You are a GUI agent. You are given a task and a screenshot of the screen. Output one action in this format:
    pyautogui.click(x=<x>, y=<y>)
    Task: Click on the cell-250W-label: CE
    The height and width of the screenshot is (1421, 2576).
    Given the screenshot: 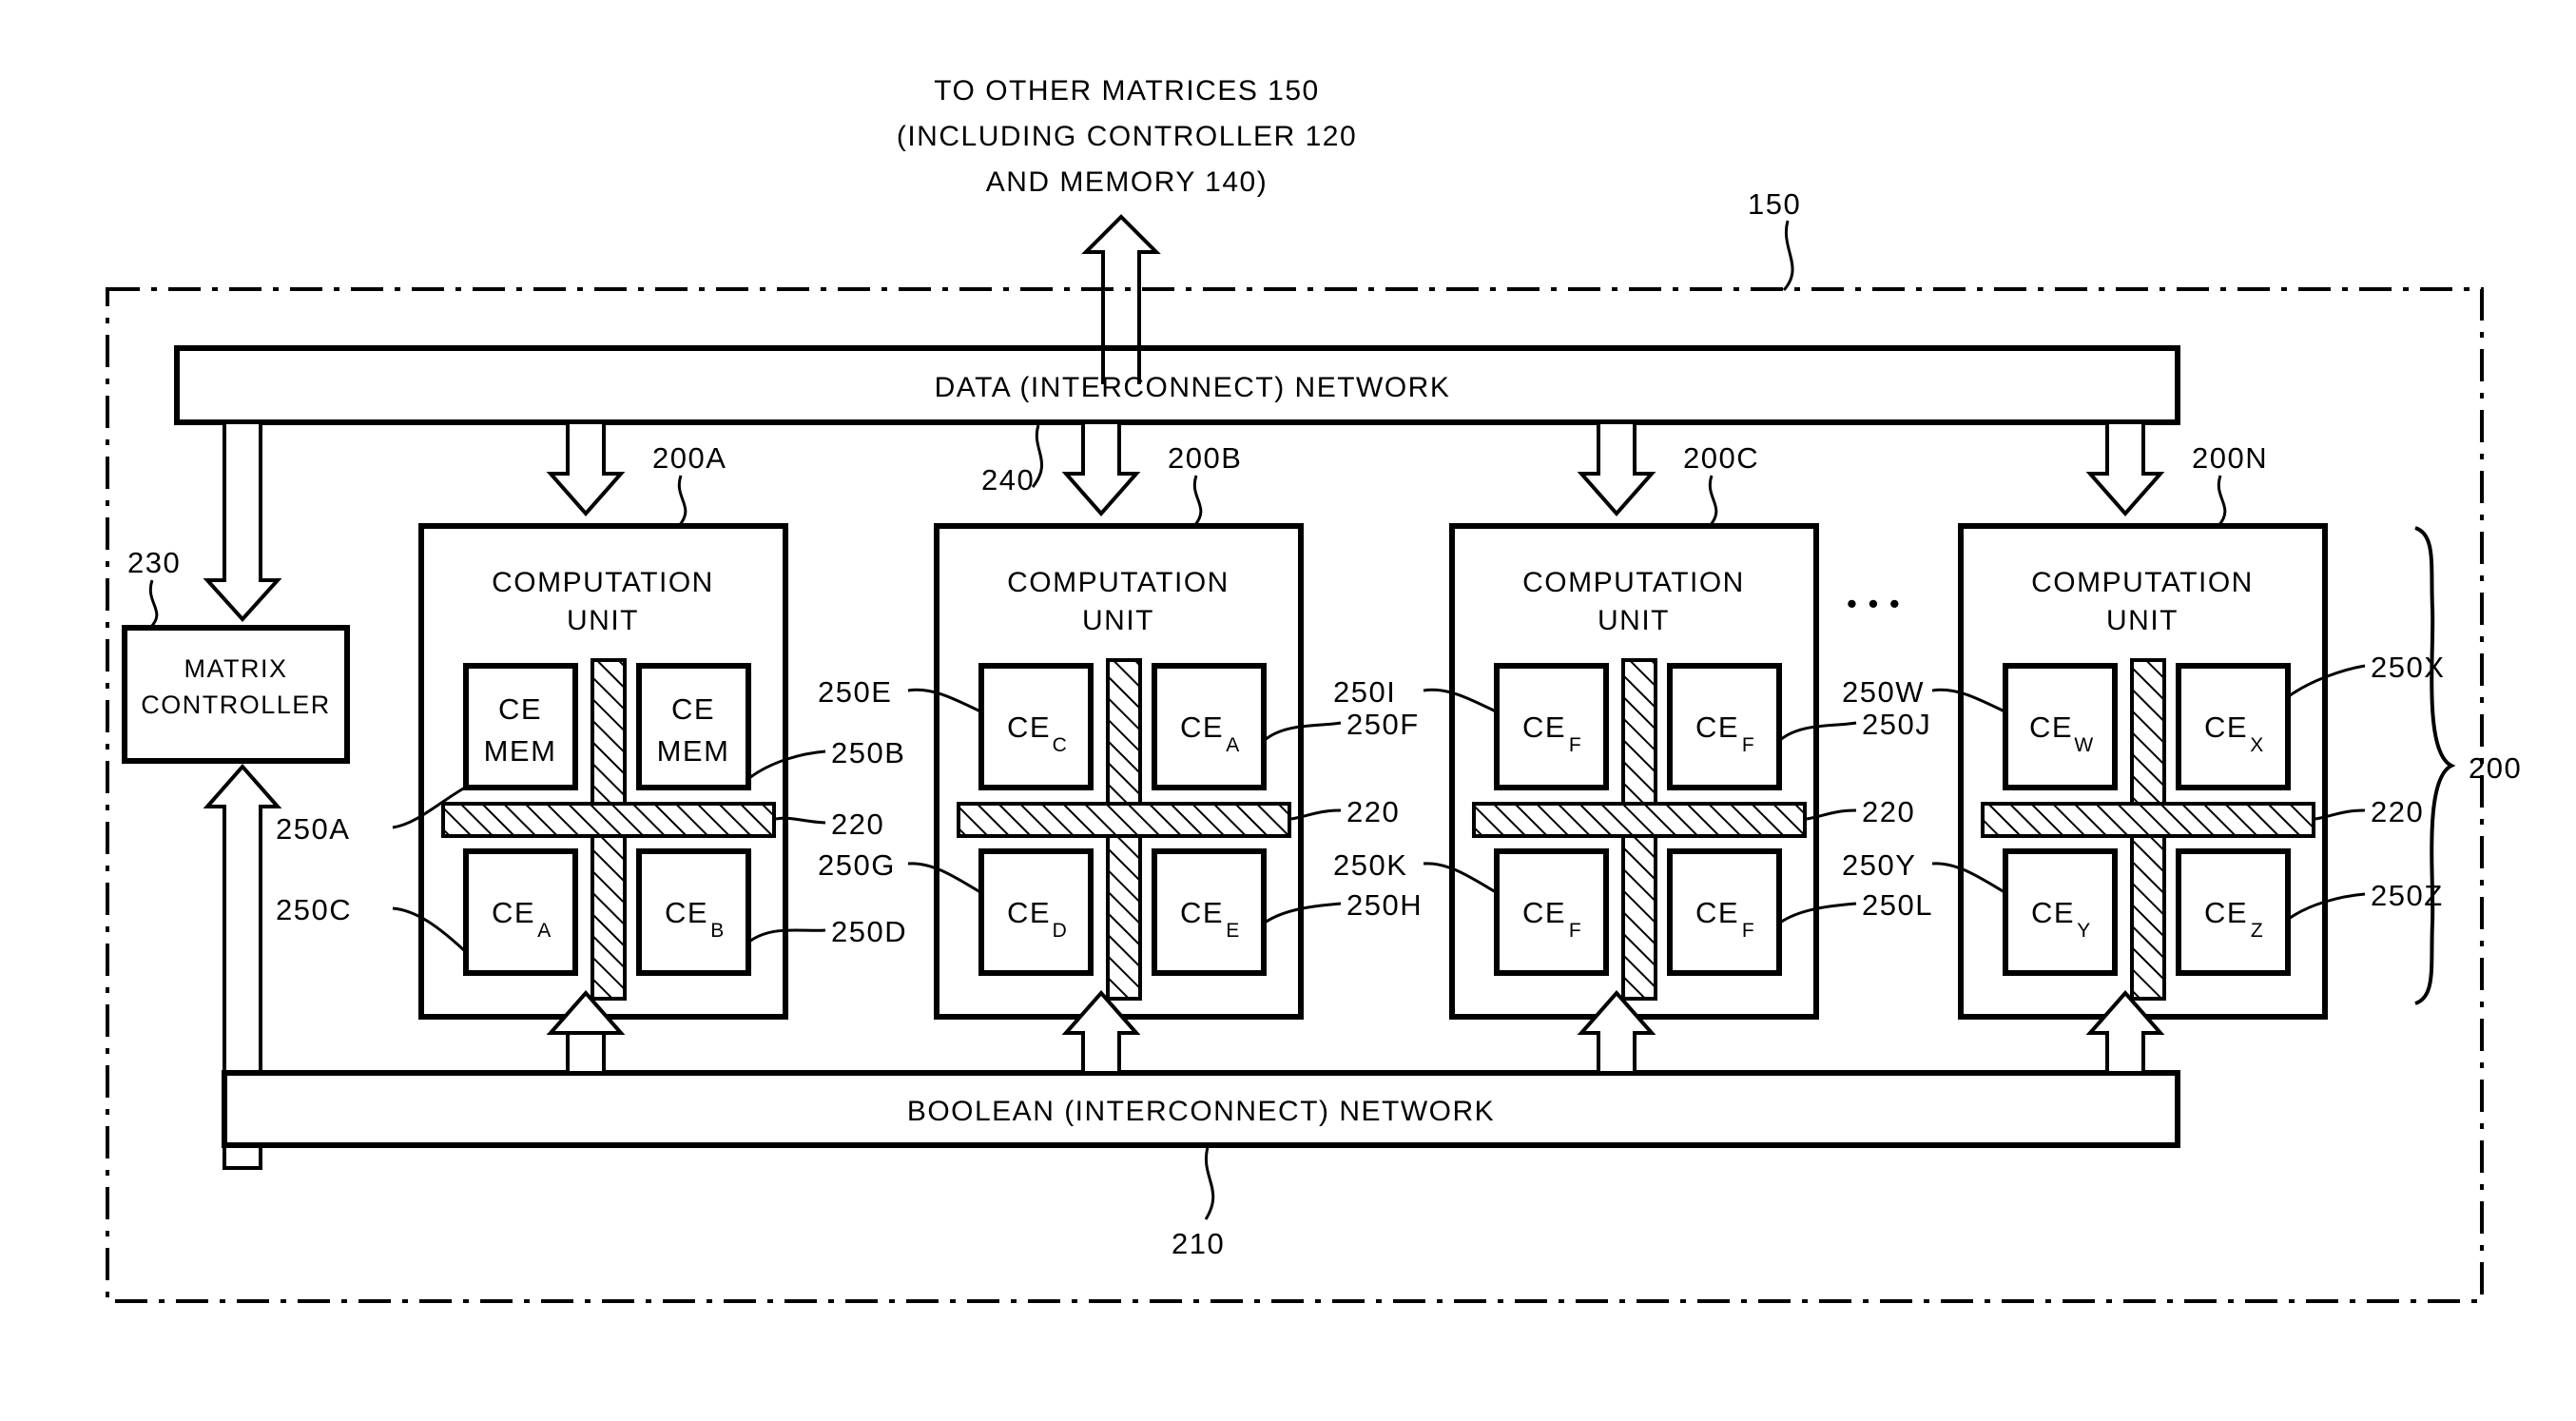 What is the action you would take?
    pyautogui.click(x=2051, y=727)
    